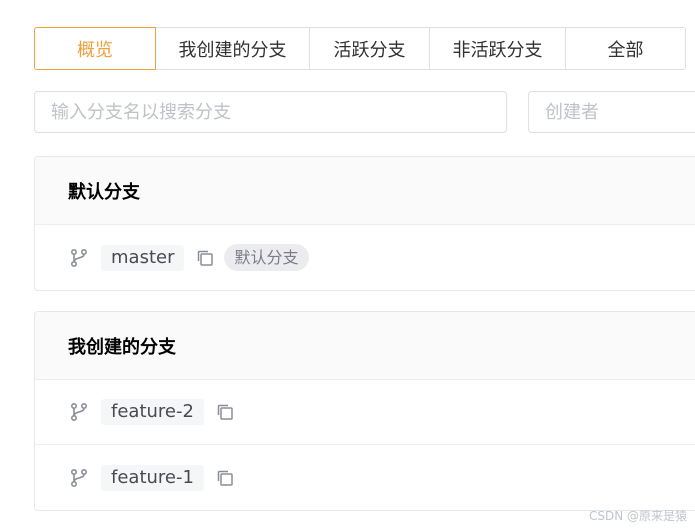 The height and width of the screenshot is (530, 695). Describe the element at coordinates (365, 477) in the screenshot. I see `branch-row: feature-1` at that location.